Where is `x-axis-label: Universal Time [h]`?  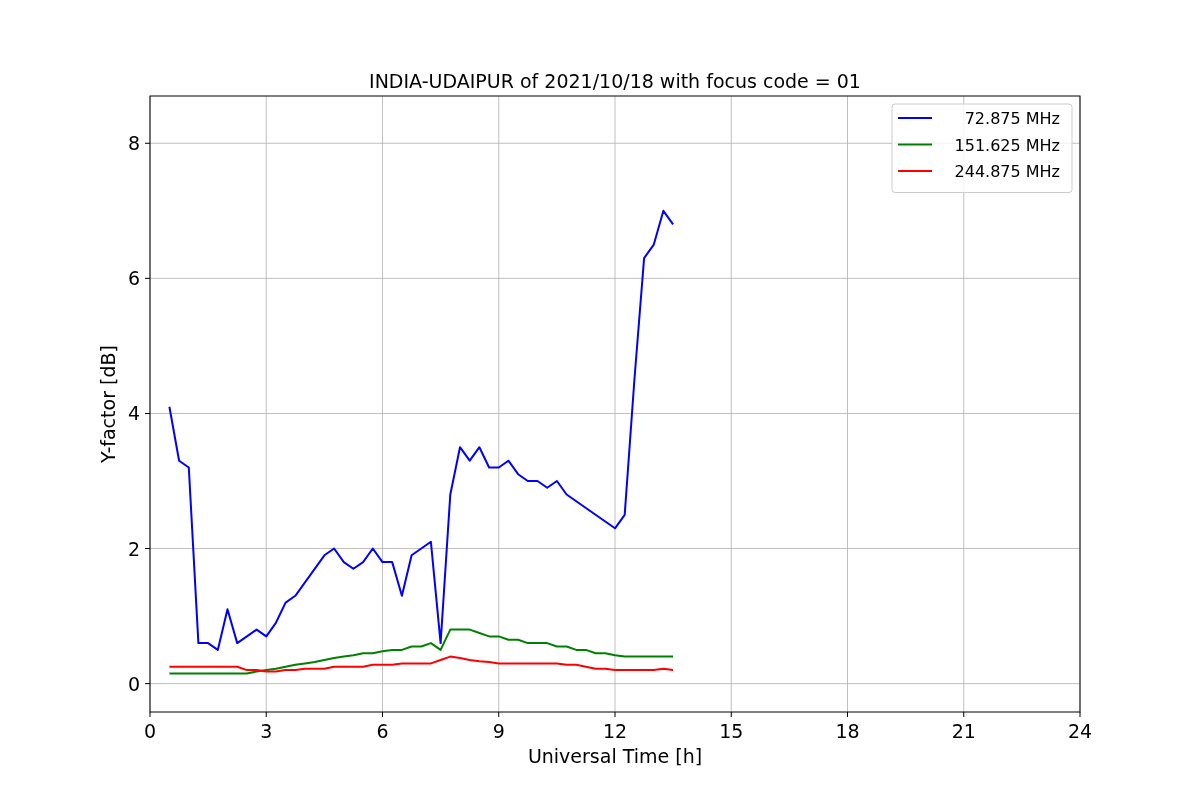
x-axis-label: Universal Time [h] is located at coordinates (615, 756).